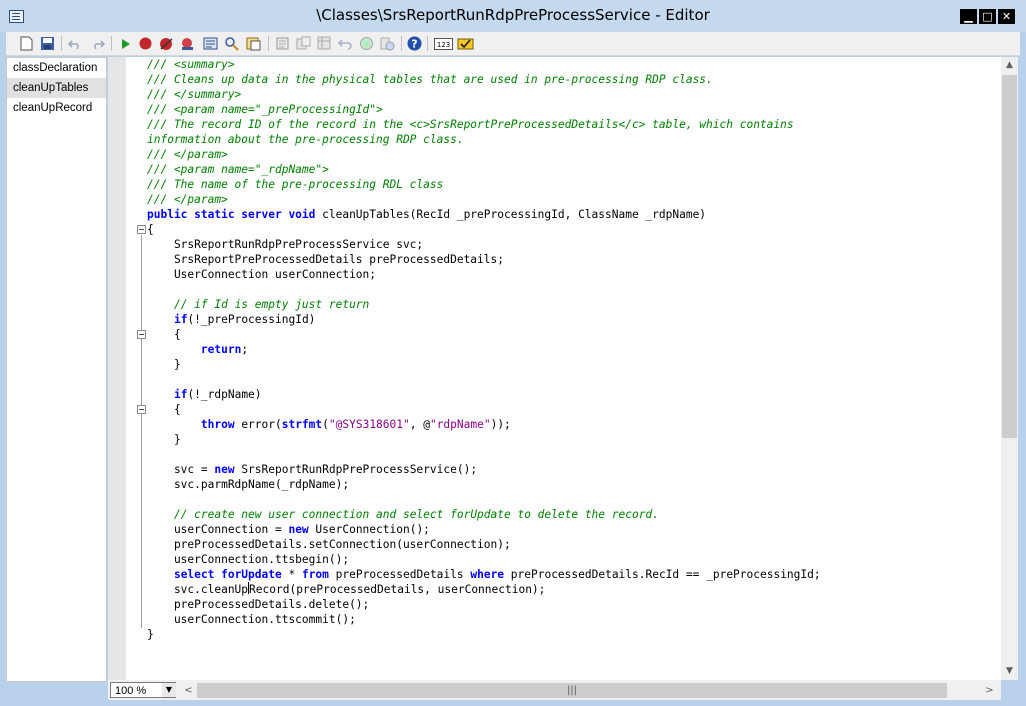  Describe the element at coordinates (56, 68) in the screenshot. I see `method-item-classdeclaration: classDeclaration` at that location.